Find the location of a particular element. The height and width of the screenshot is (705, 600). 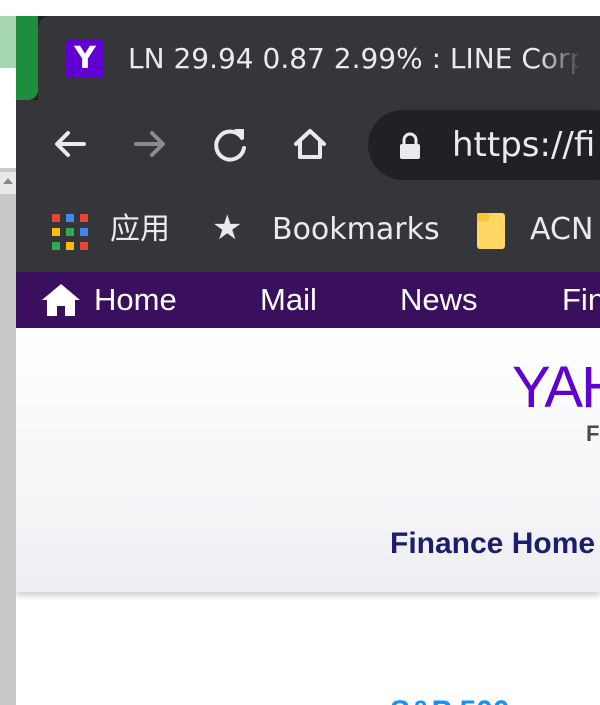

nav-home-link: Home is located at coordinates (135, 300).